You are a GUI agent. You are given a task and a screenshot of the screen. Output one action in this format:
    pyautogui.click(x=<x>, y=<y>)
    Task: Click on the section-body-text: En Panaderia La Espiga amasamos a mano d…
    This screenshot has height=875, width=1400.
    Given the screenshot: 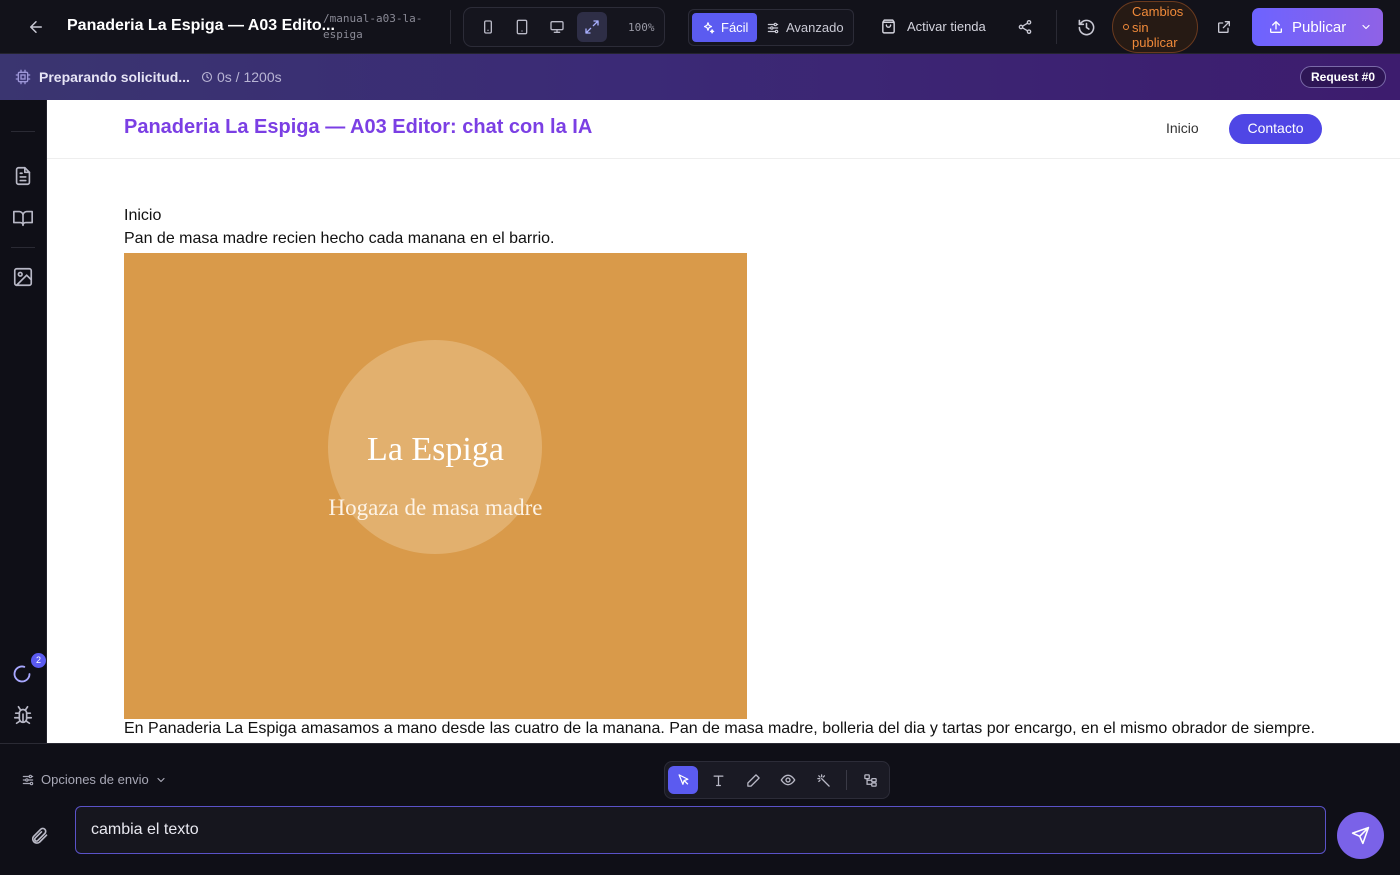 What is the action you would take?
    pyautogui.click(x=719, y=728)
    